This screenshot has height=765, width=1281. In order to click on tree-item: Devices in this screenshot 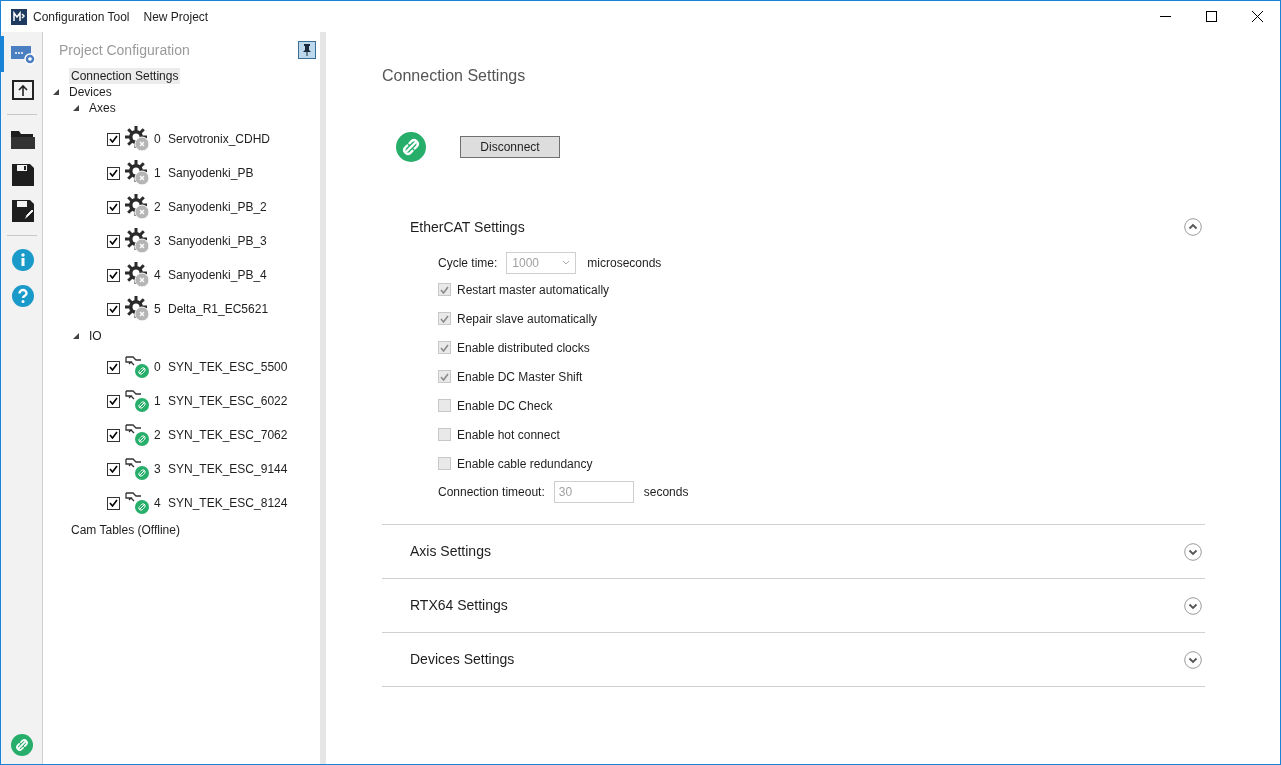, I will do `click(90, 92)`.